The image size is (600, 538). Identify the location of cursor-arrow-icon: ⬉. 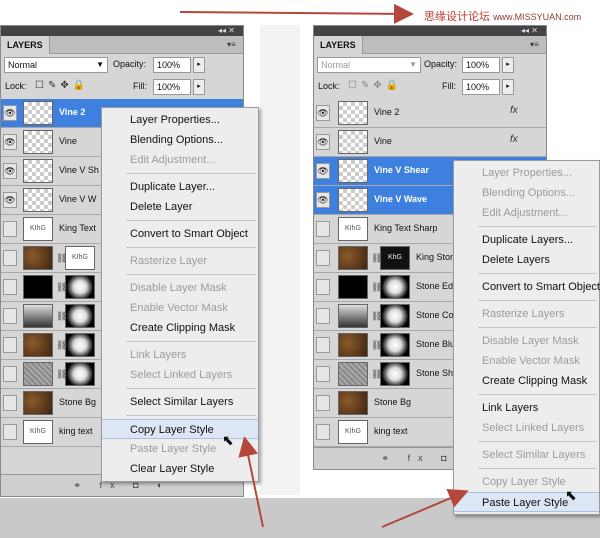
(571, 495).